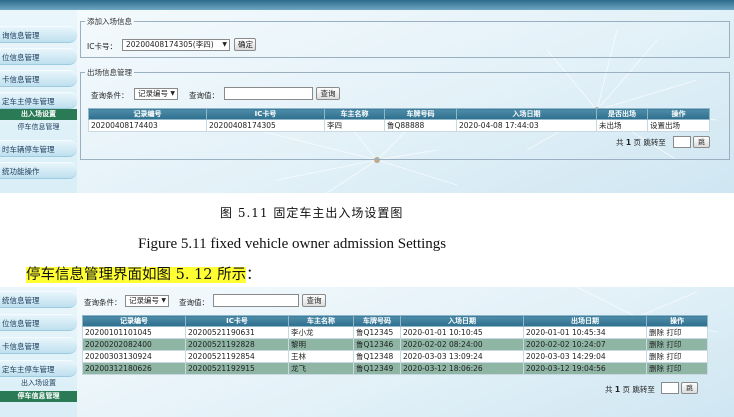  Describe the element at coordinates (649, 142) in the screenshot. I see `pager-suffix: 页 跳转至` at that location.